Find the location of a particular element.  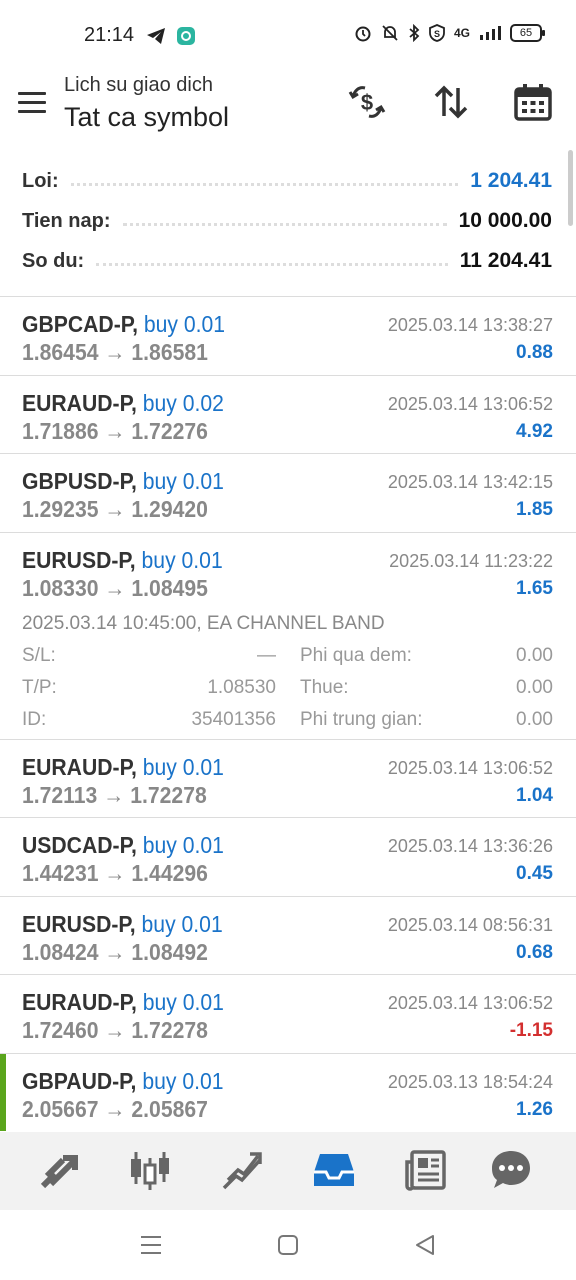

battery-icon: 65 is located at coordinates (527, 33).